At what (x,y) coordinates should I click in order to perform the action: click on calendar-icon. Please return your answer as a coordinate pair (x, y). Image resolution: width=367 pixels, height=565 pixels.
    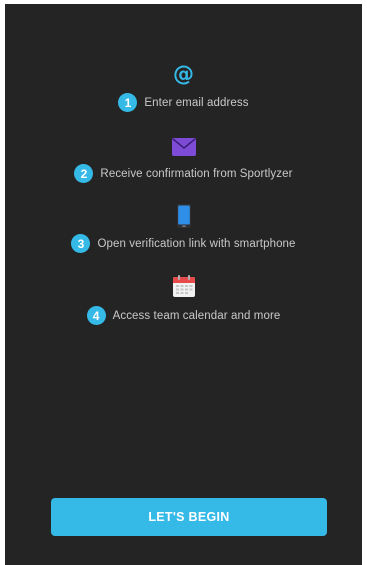
    Looking at the image, I should click on (184, 288).